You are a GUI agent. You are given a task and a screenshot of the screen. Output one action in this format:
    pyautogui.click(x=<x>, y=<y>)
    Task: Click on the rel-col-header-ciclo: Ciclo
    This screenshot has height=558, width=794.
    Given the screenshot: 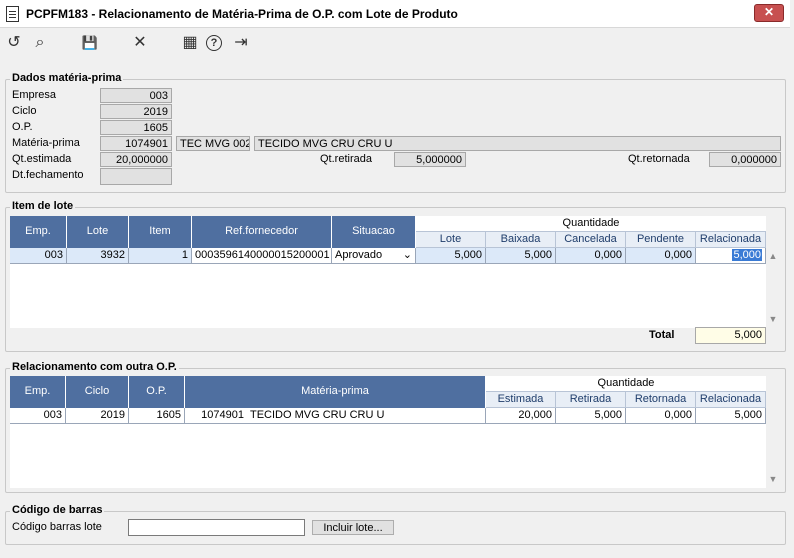 What is the action you would take?
    pyautogui.click(x=97, y=392)
    